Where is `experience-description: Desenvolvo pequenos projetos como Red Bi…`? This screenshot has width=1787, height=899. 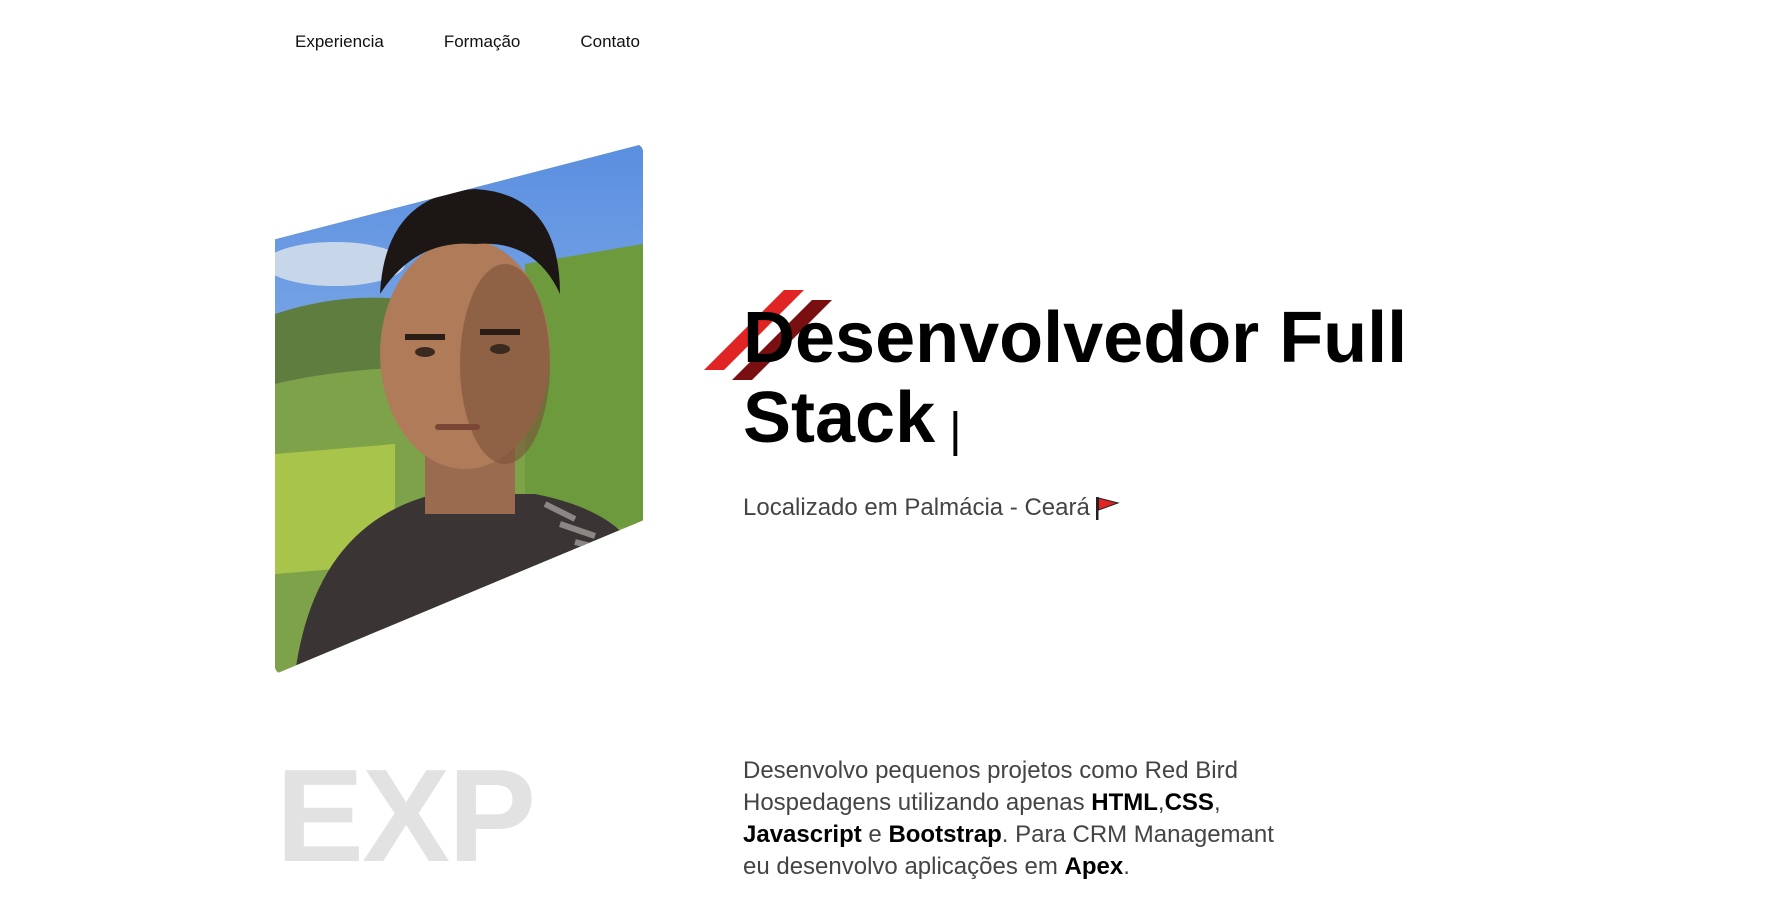
experience-description: Desenvolvo pequenos projetos como Red Bi… is located at coordinates (1008, 818).